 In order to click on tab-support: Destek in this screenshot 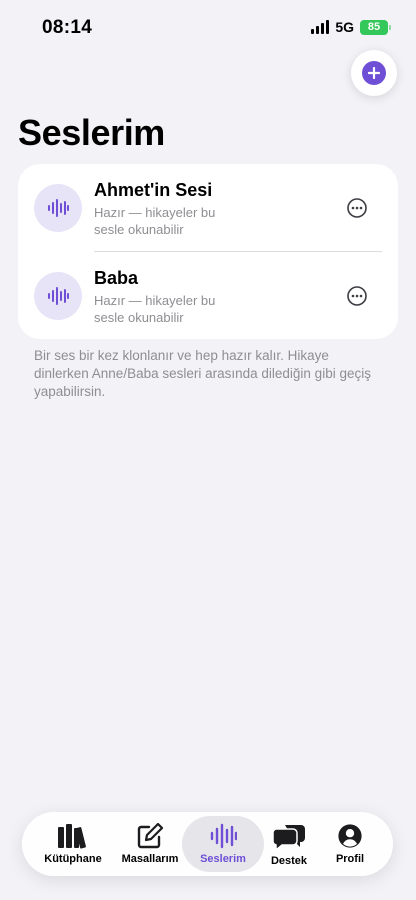, I will do `click(289, 844)`.